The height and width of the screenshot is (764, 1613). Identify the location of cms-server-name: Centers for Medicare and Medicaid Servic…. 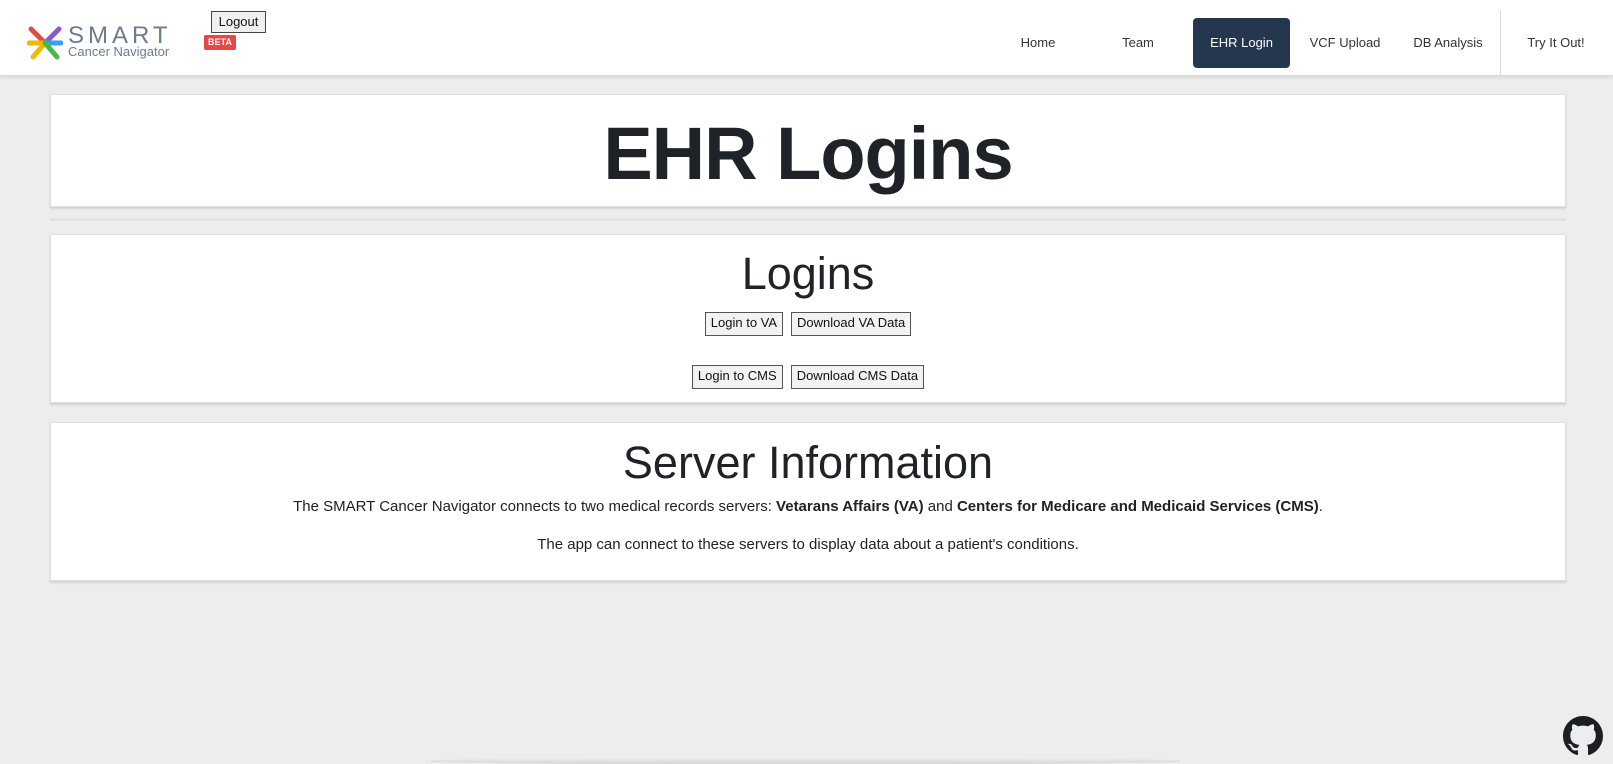
(1137, 506).